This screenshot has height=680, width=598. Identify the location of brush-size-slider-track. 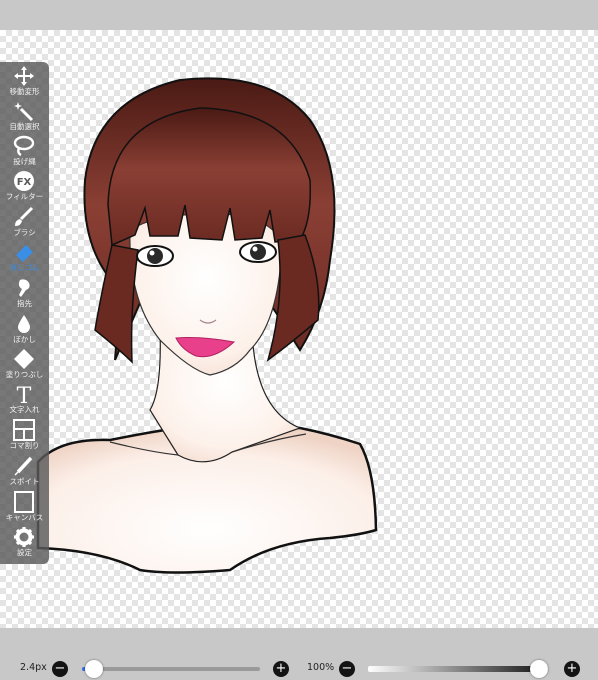
(171, 669).